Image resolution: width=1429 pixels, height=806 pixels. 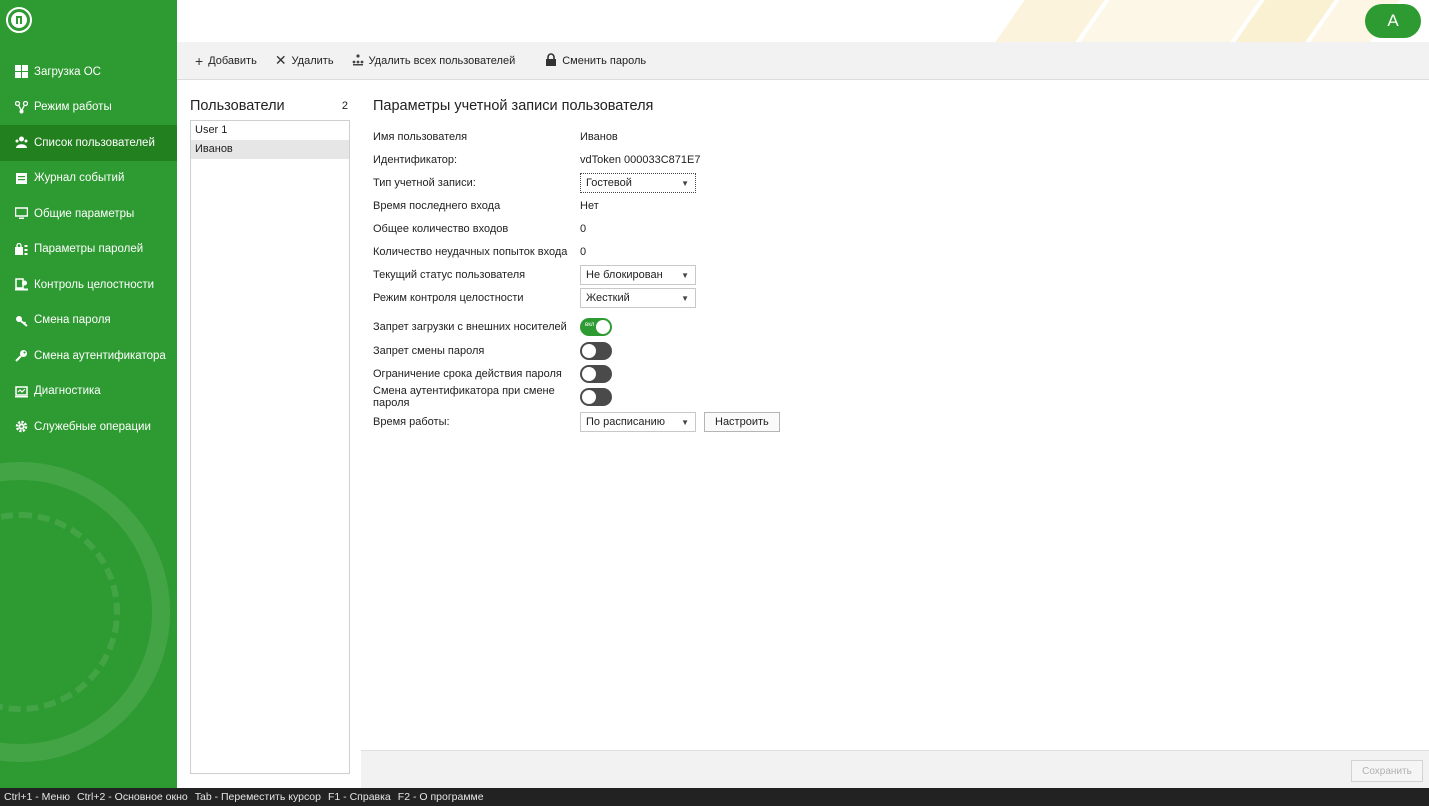 I want to click on lock-icon, so click(x=551, y=60).